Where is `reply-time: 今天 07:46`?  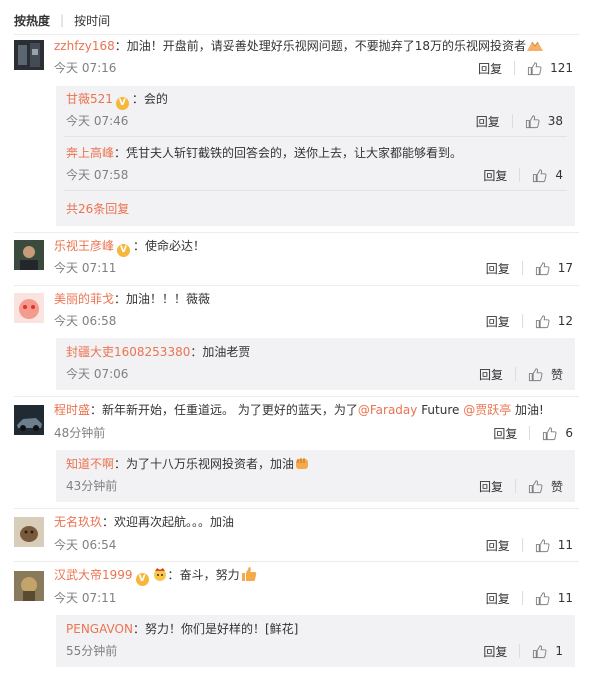
reply-time: 今天 07:46 is located at coordinates (97, 121).